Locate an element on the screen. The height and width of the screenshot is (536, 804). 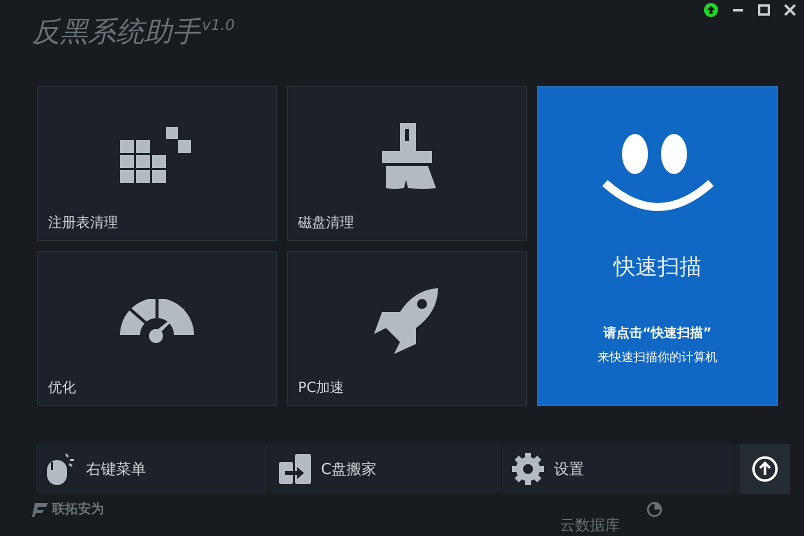
toolbar-button: 设置 is located at coordinates (618, 469).